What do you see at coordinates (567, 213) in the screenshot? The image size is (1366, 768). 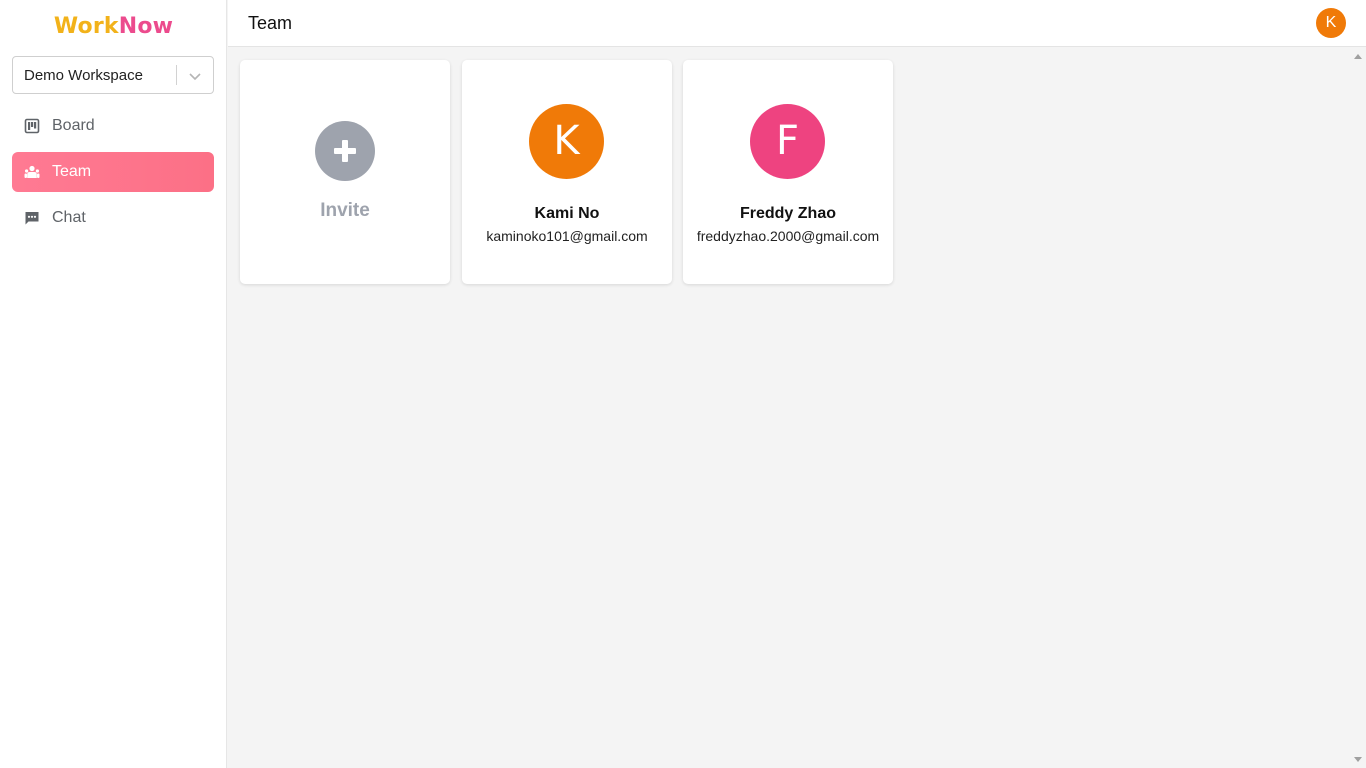 I see `member-name: Kami No` at bounding box center [567, 213].